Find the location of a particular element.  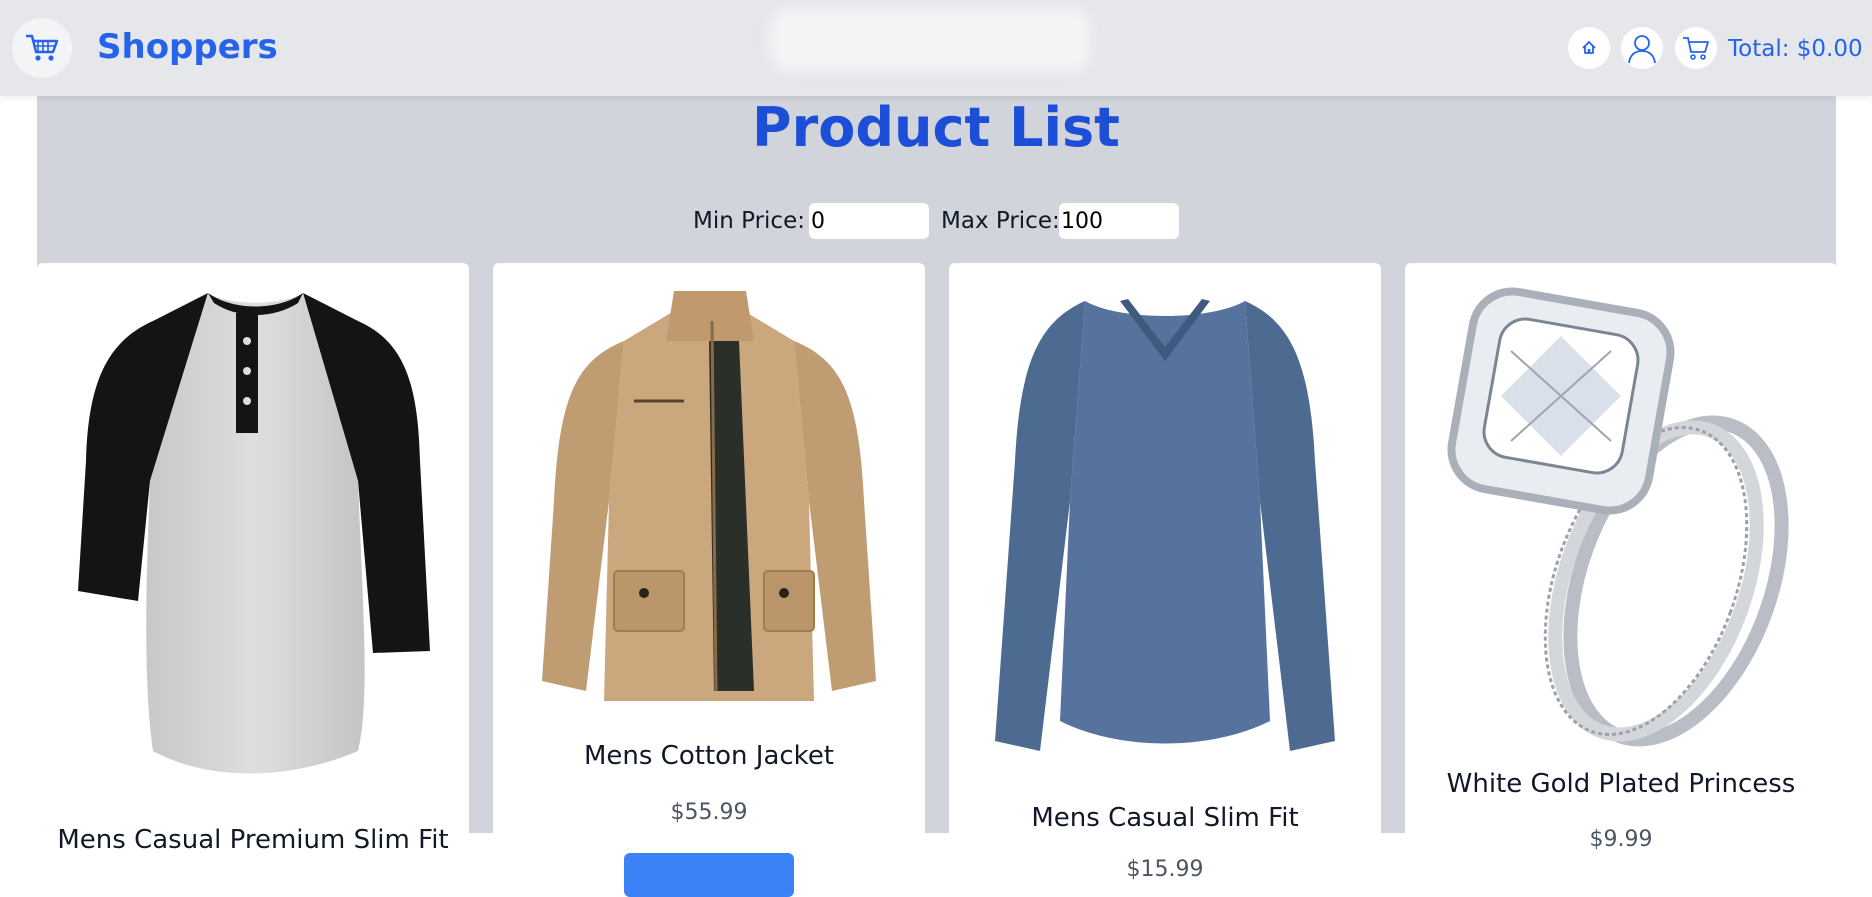

product-price: $9.99 is located at coordinates (1621, 839).